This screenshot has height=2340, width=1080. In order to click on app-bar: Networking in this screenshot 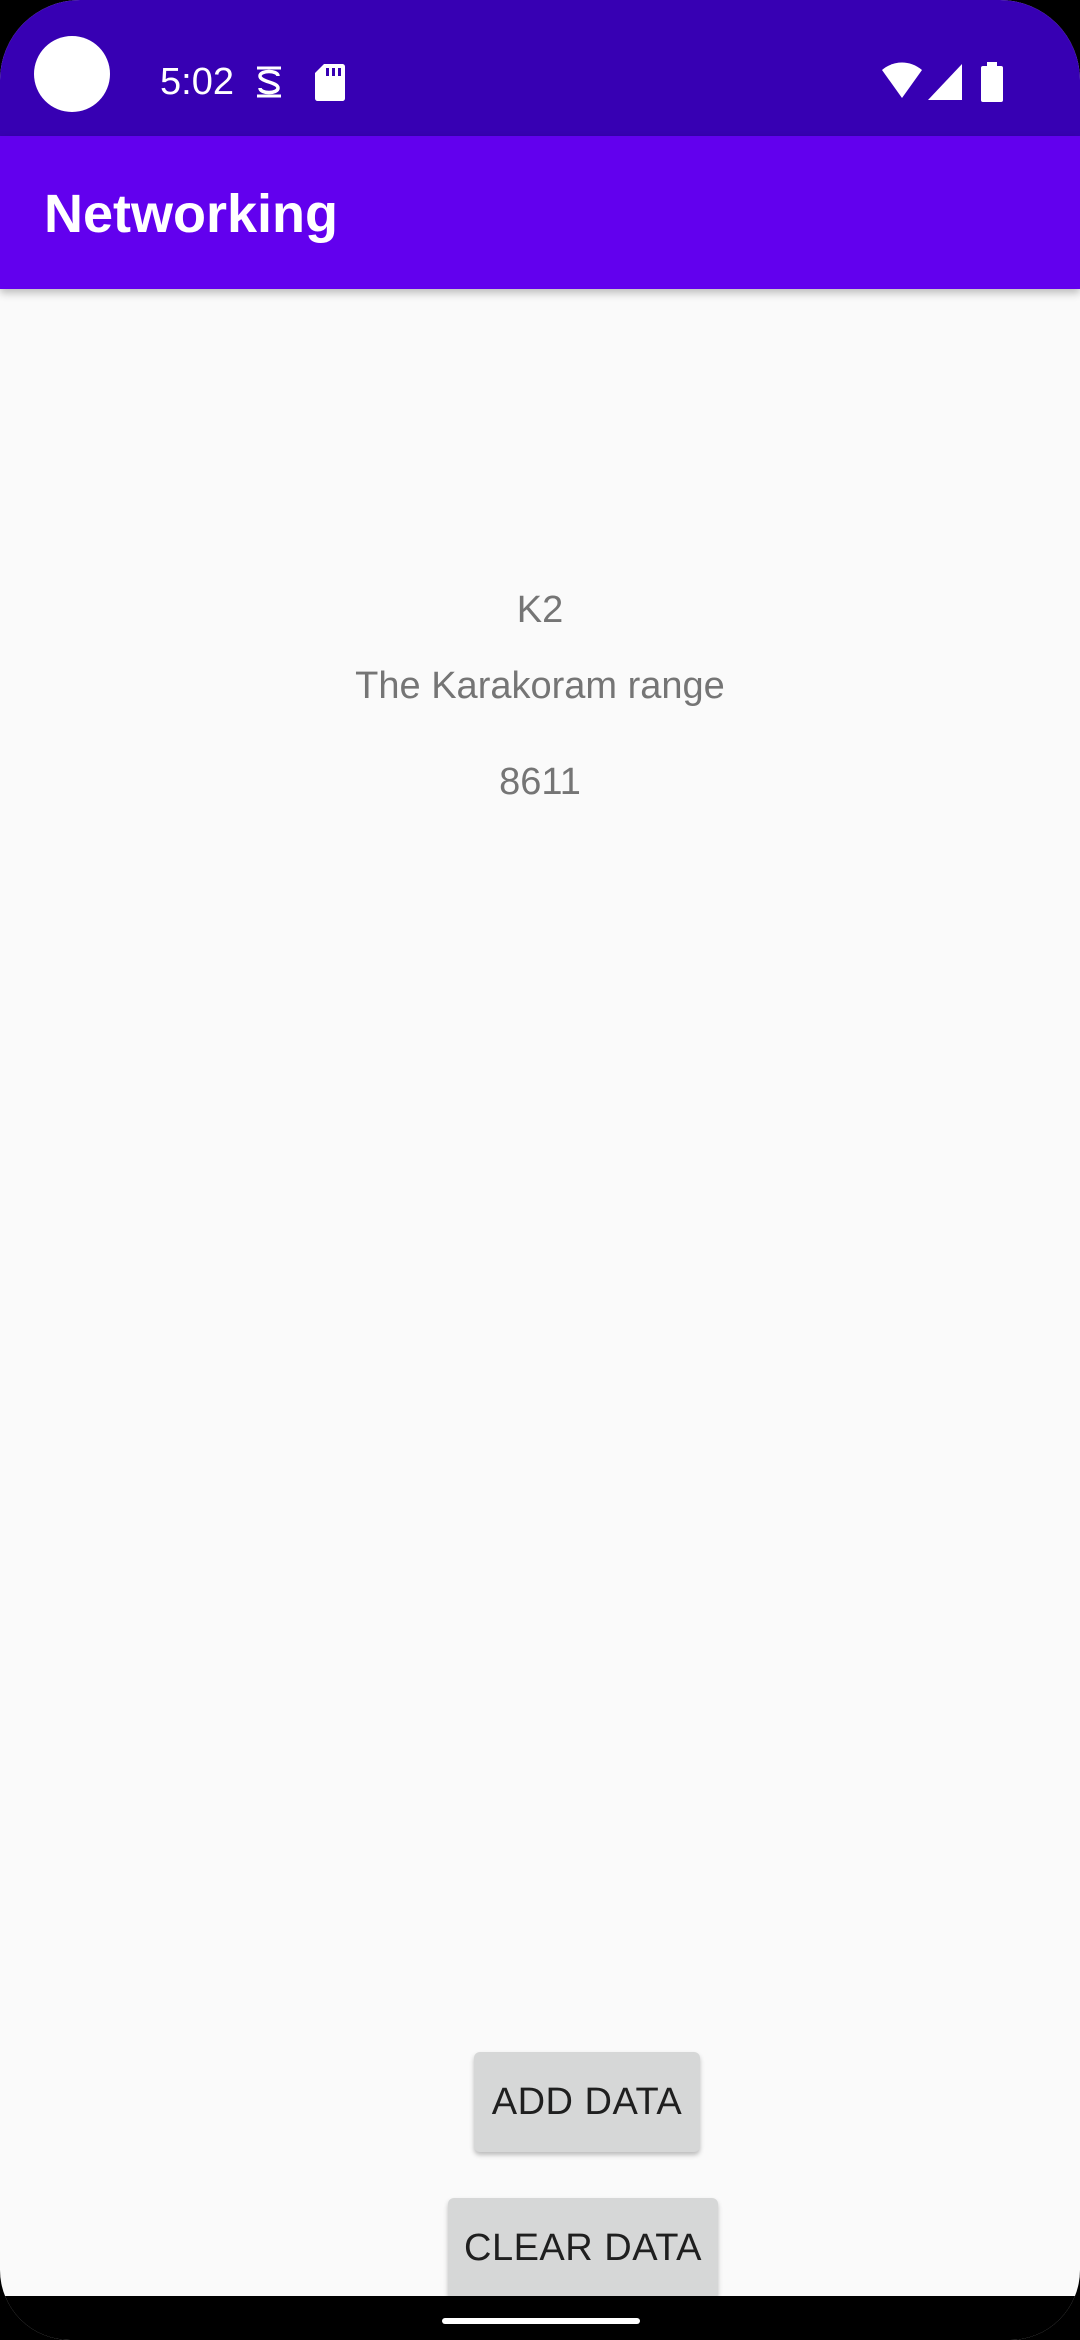, I will do `click(540, 212)`.